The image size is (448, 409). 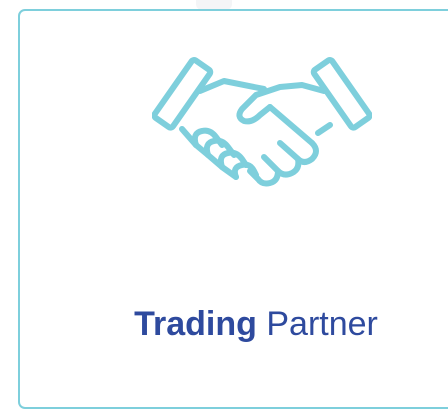 I want to click on card-title-strong: Trading, so click(x=195, y=324).